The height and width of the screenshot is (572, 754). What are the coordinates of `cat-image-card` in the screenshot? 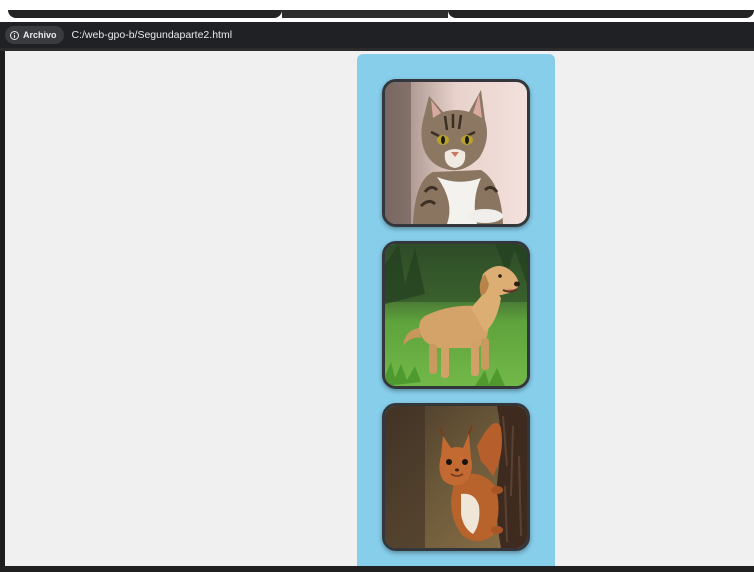 It's located at (456, 153).